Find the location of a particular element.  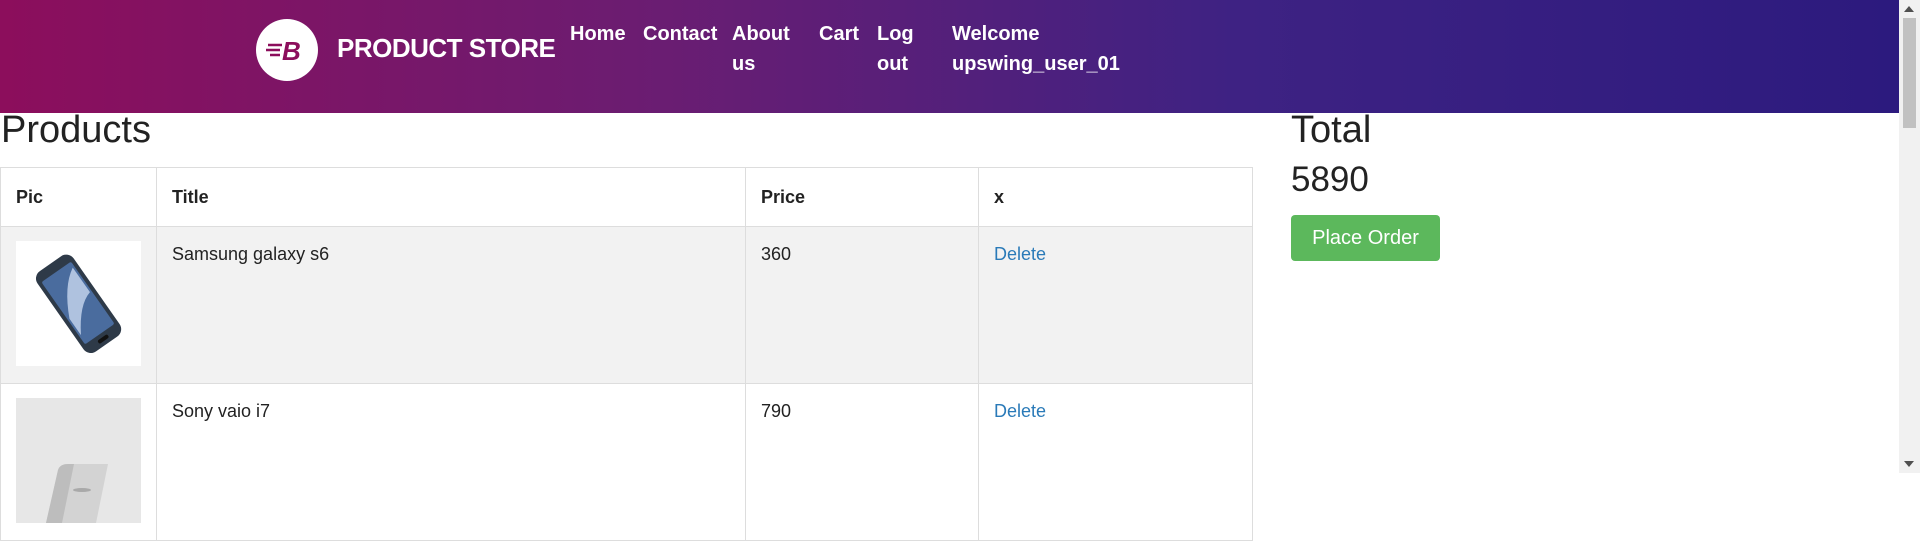

brand-logo-icon: B is located at coordinates (283, 51).